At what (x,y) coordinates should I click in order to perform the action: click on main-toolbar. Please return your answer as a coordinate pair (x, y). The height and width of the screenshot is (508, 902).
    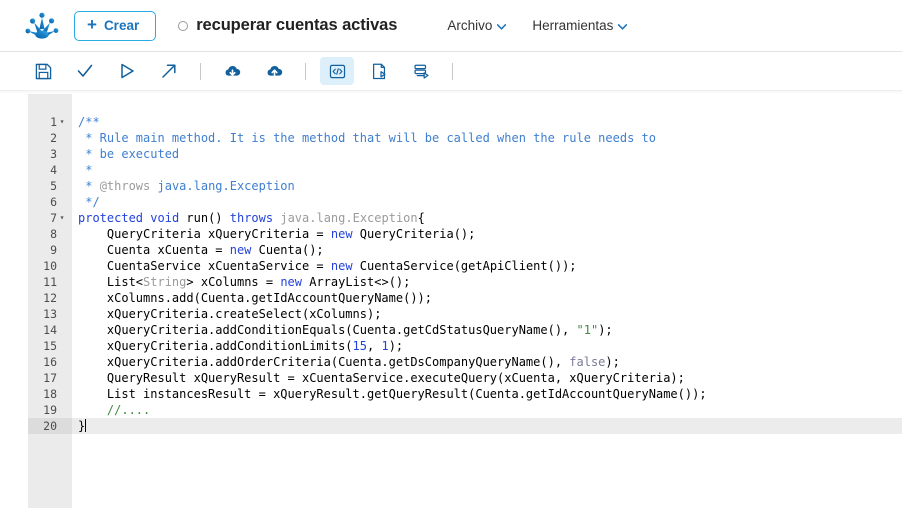
    Looking at the image, I should click on (451, 71).